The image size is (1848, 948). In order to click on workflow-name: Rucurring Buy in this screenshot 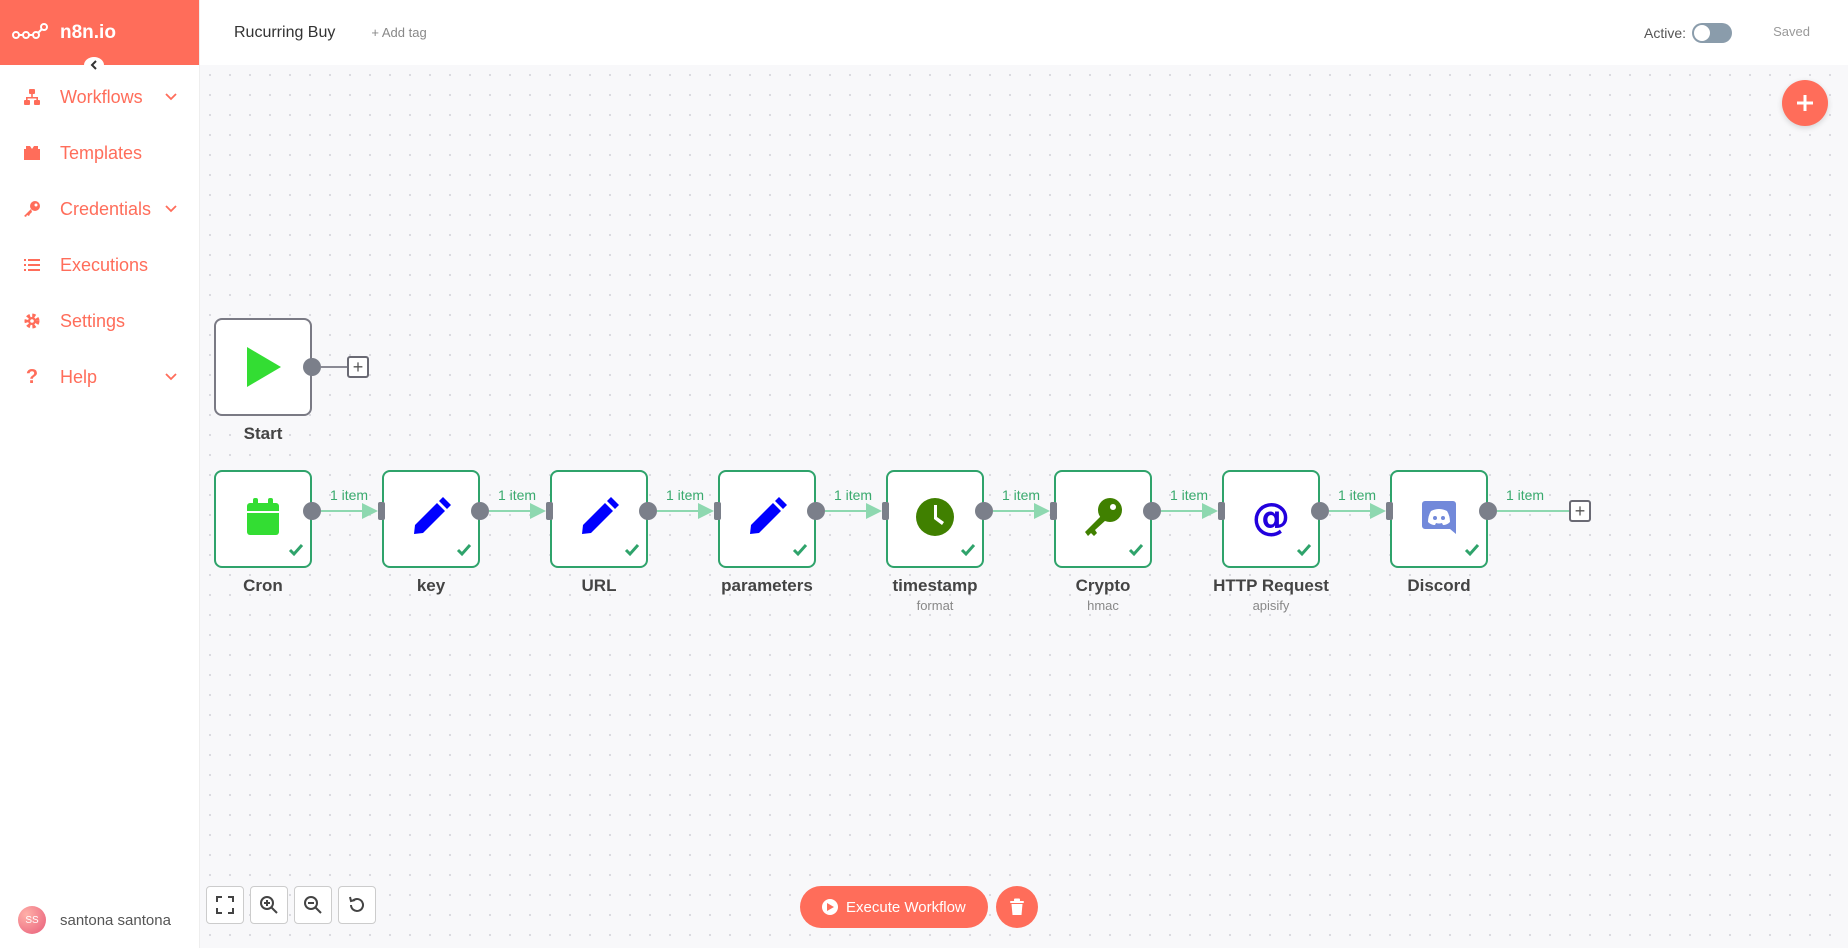, I will do `click(284, 33)`.